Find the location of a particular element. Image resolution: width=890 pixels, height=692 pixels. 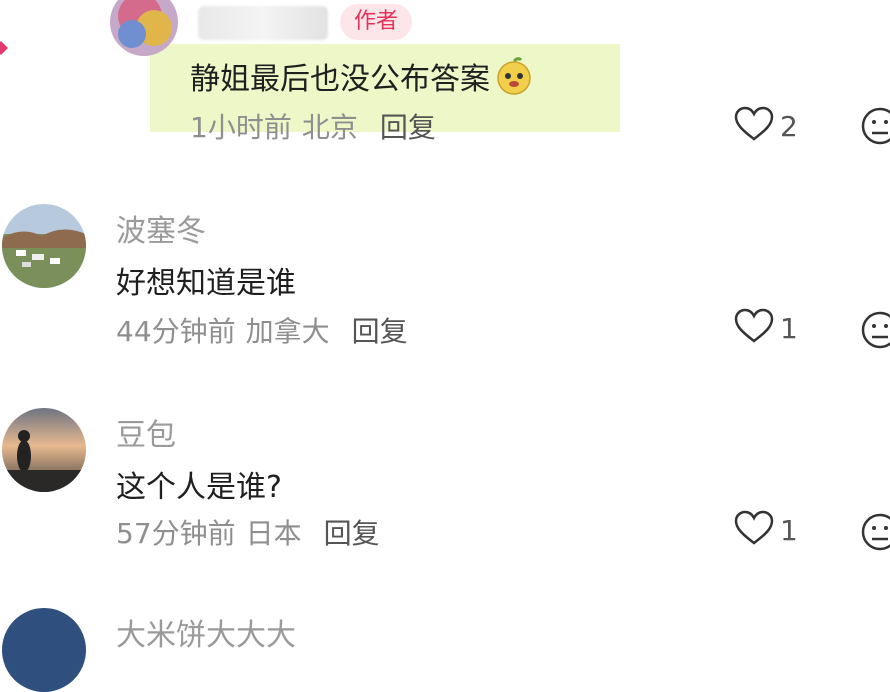

username-blurred is located at coordinates (263, 23).